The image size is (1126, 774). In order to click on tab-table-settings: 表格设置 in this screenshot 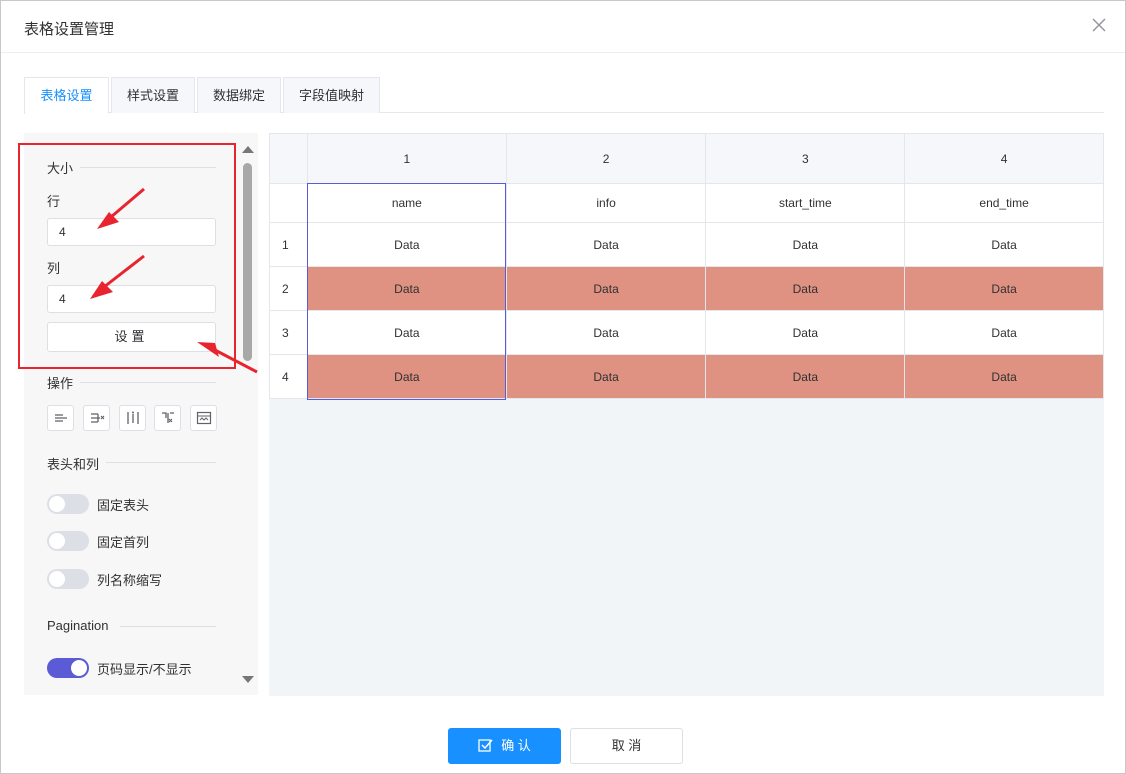, I will do `click(66, 95)`.